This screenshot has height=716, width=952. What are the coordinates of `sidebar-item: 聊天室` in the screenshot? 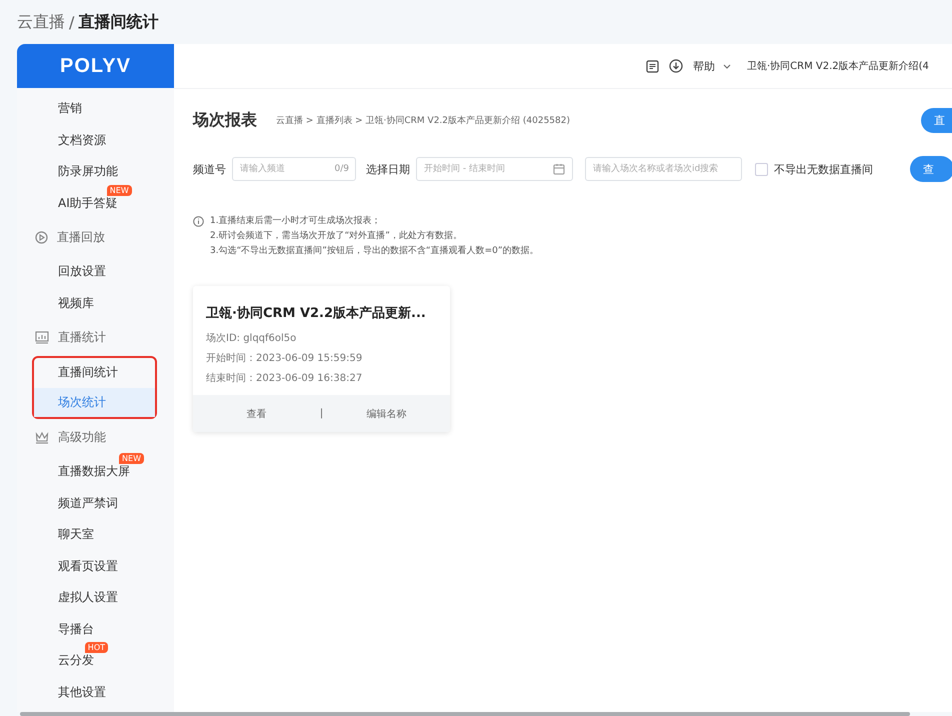 It's located at (95, 534).